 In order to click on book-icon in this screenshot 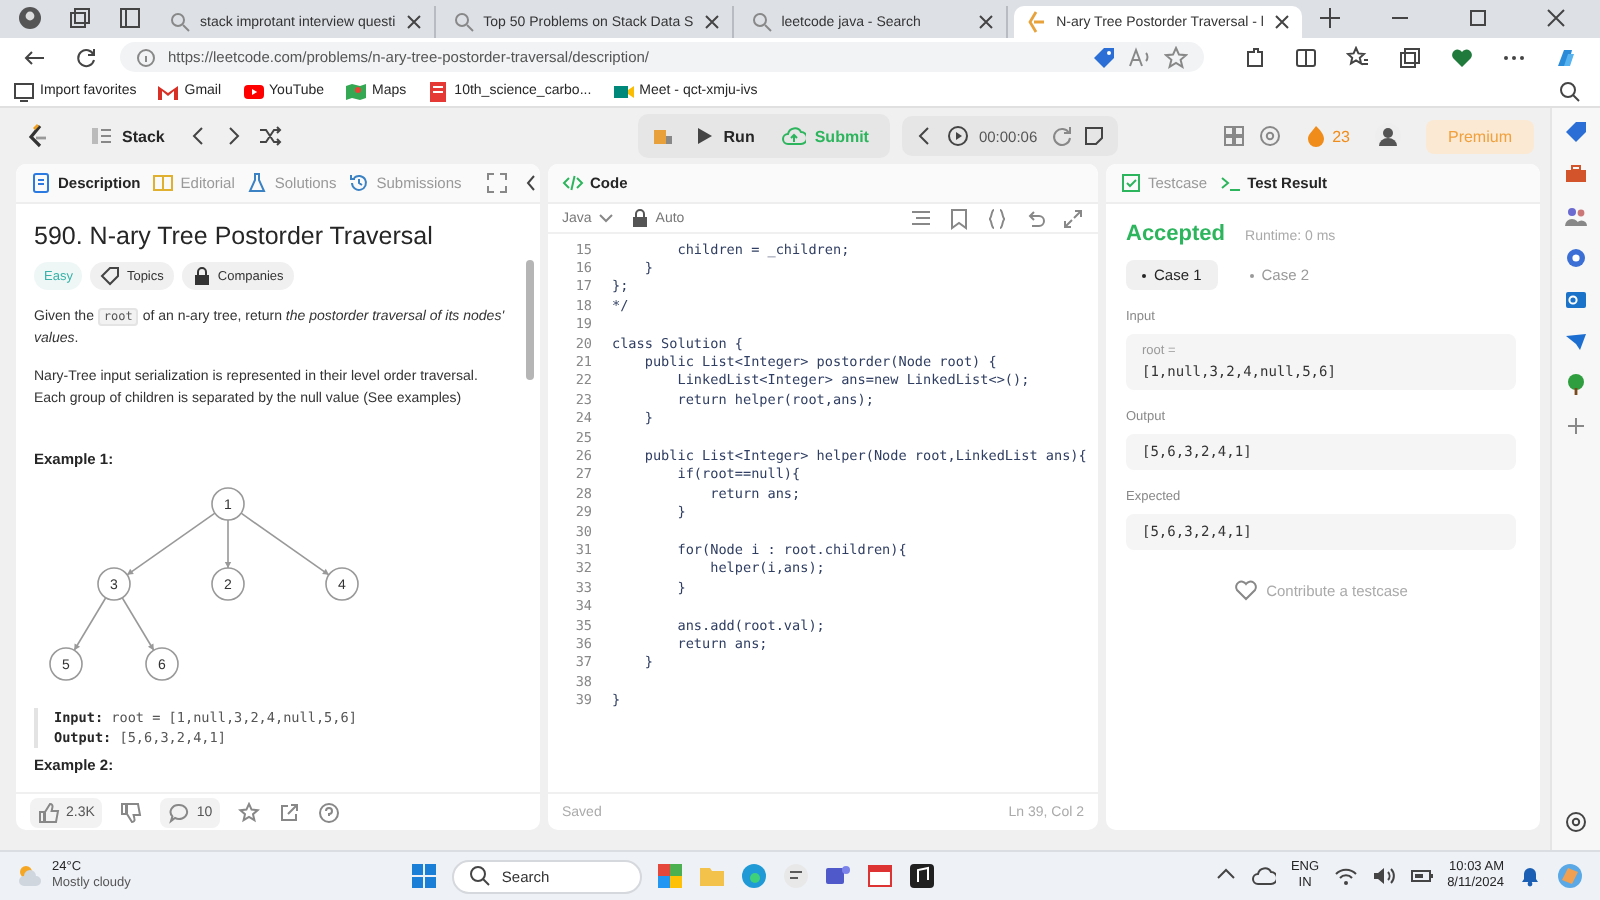, I will do `click(163, 183)`.